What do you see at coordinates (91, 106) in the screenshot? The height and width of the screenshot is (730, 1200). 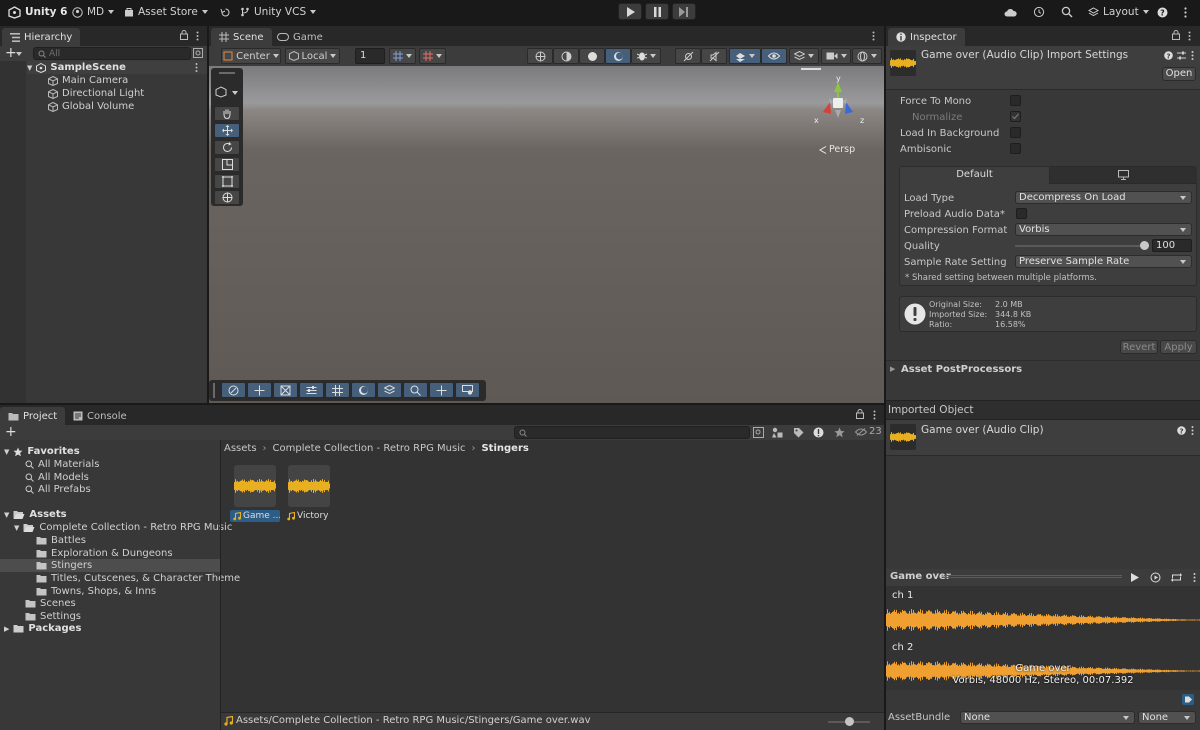 I see `hierarchy-item: Global Volume` at bounding box center [91, 106].